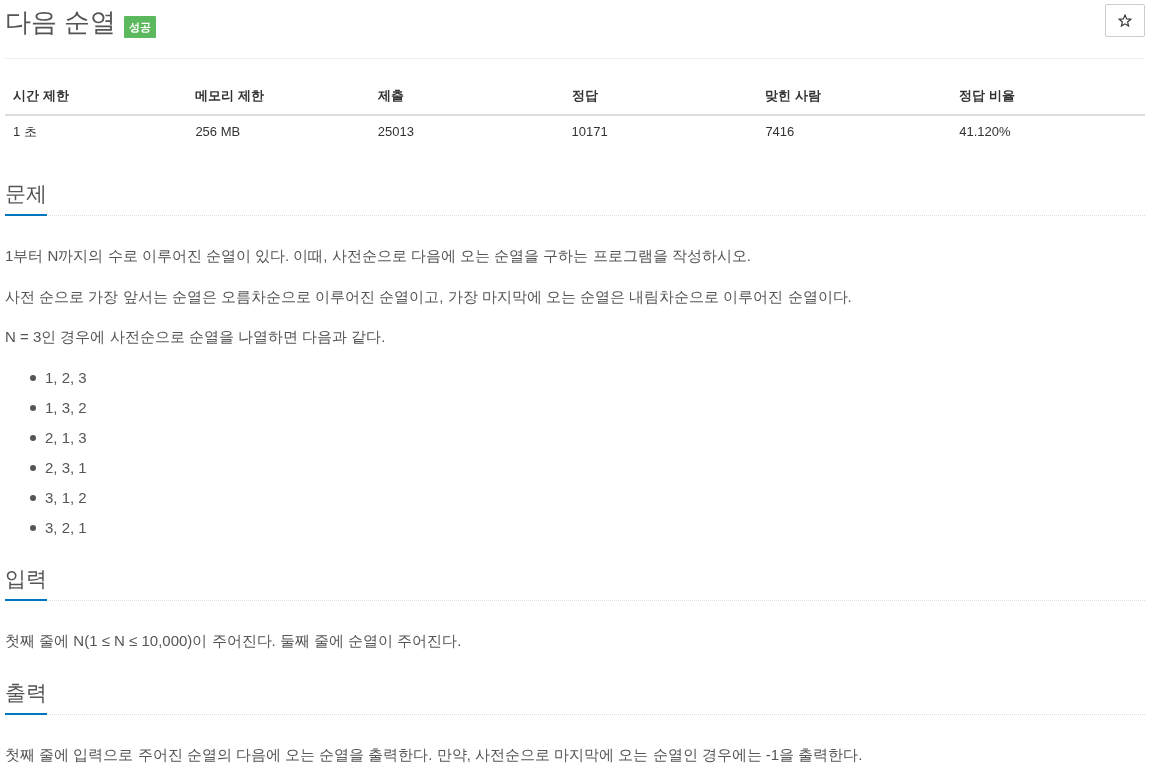  I want to click on paragraph: 1부터 N까지의 수로 이루어진 순열이 있다. 이때, 사전순으로 다음에 오는 순열을 구하는 프로그램을 작성하시오., so click(378, 256).